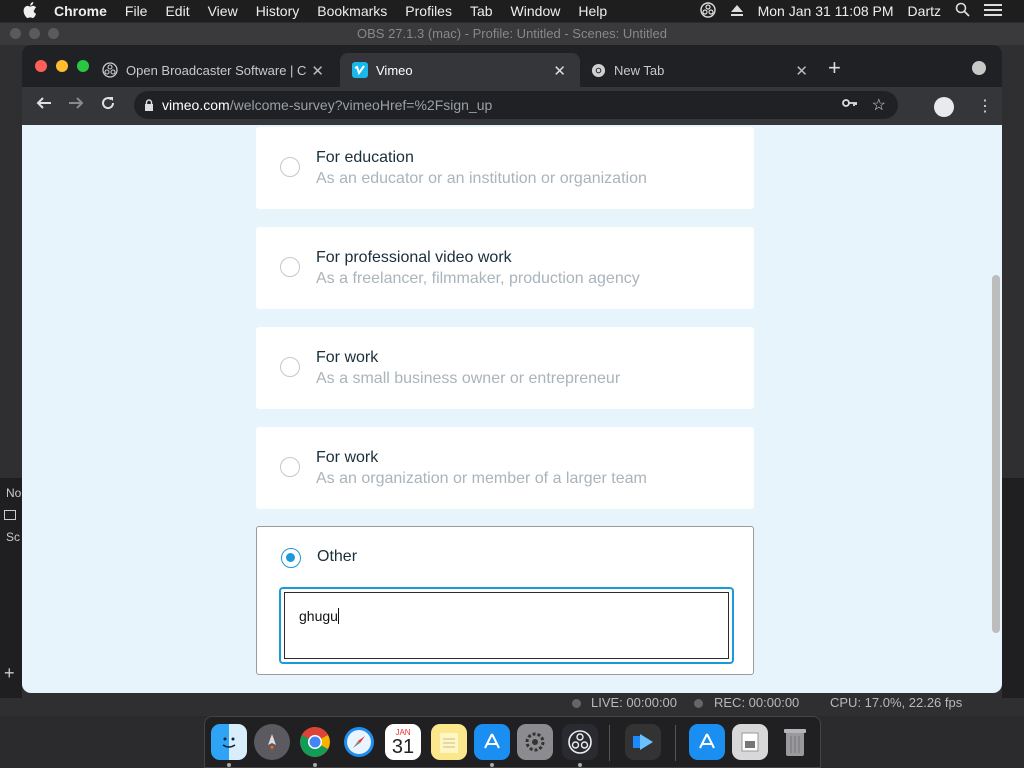 The width and height of the screenshot is (1024, 768). What do you see at coordinates (737, 11) in the screenshot?
I see `eject-icon` at bounding box center [737, 11].